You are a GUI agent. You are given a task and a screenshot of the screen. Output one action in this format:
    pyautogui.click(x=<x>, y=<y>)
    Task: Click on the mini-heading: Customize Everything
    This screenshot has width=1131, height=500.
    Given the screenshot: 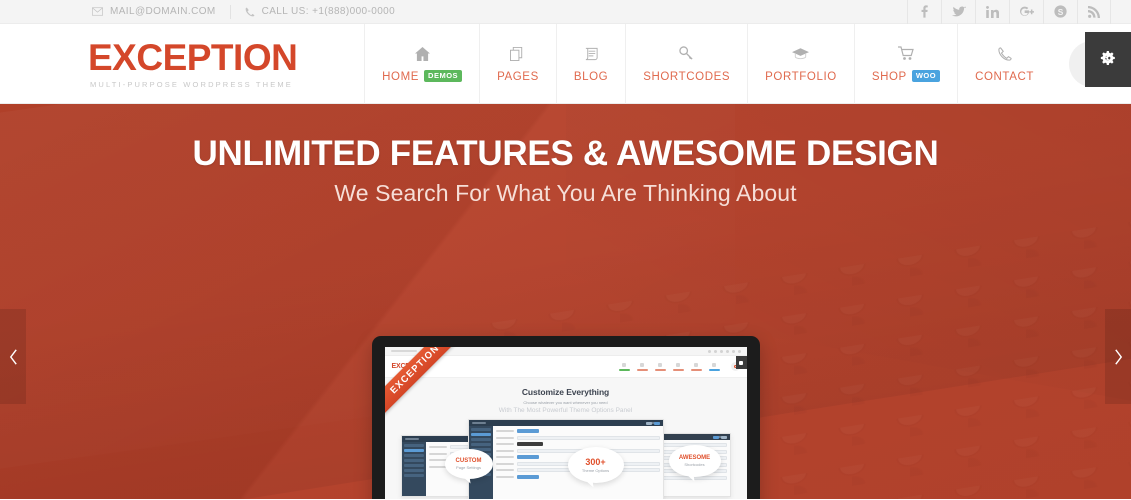 What is the action you would take?
    pyautogui.click(x=565, y=392)
    